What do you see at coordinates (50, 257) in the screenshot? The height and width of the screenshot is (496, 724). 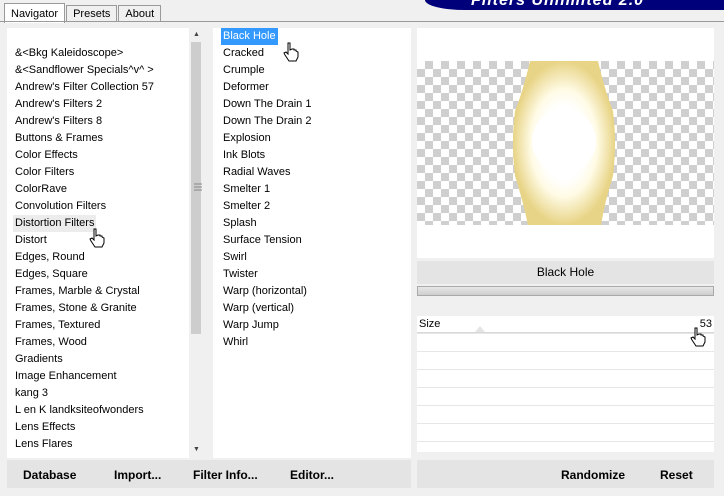 I see `category-item: Edges, Round` at bounding box center [50, 257].